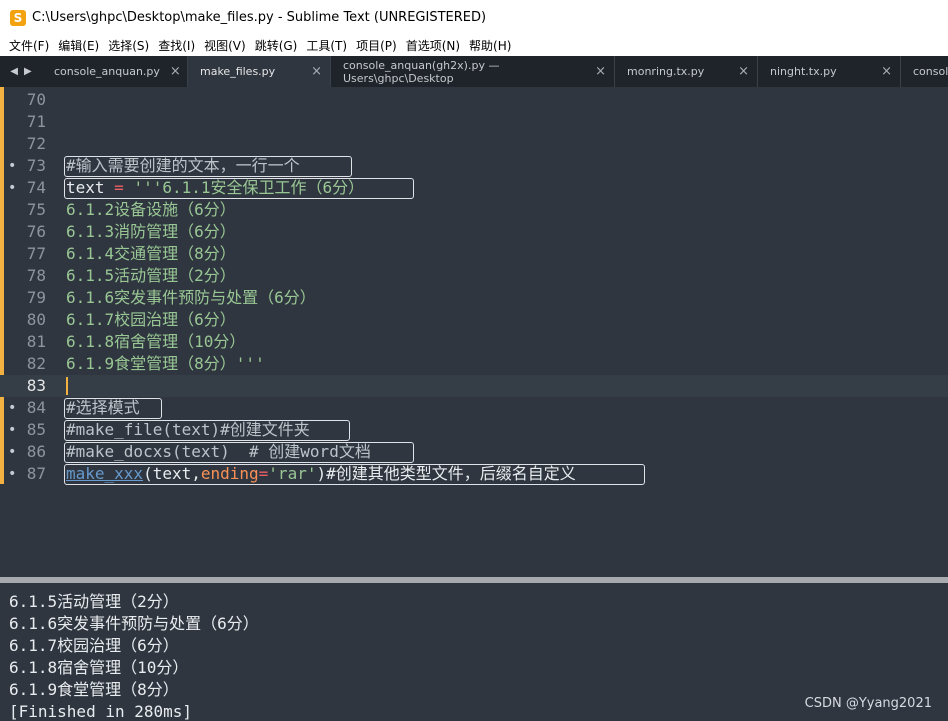 This screenshot has height=721, width=948. Describe the element at coordinates (128, 45) in the screenshot. I see `menu-selection: 选择(S)` at that location.